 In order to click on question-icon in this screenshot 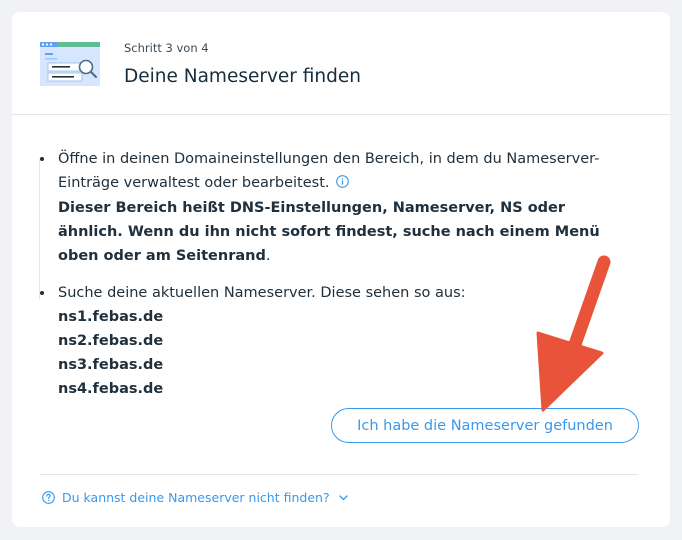, I will do `click(48, 497)`.